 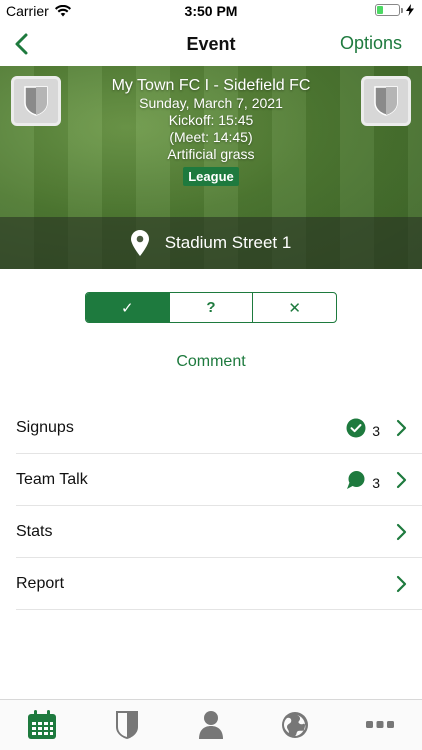 I want to click on pitch-surface: Artificial grass, so click(x=211, y=154).